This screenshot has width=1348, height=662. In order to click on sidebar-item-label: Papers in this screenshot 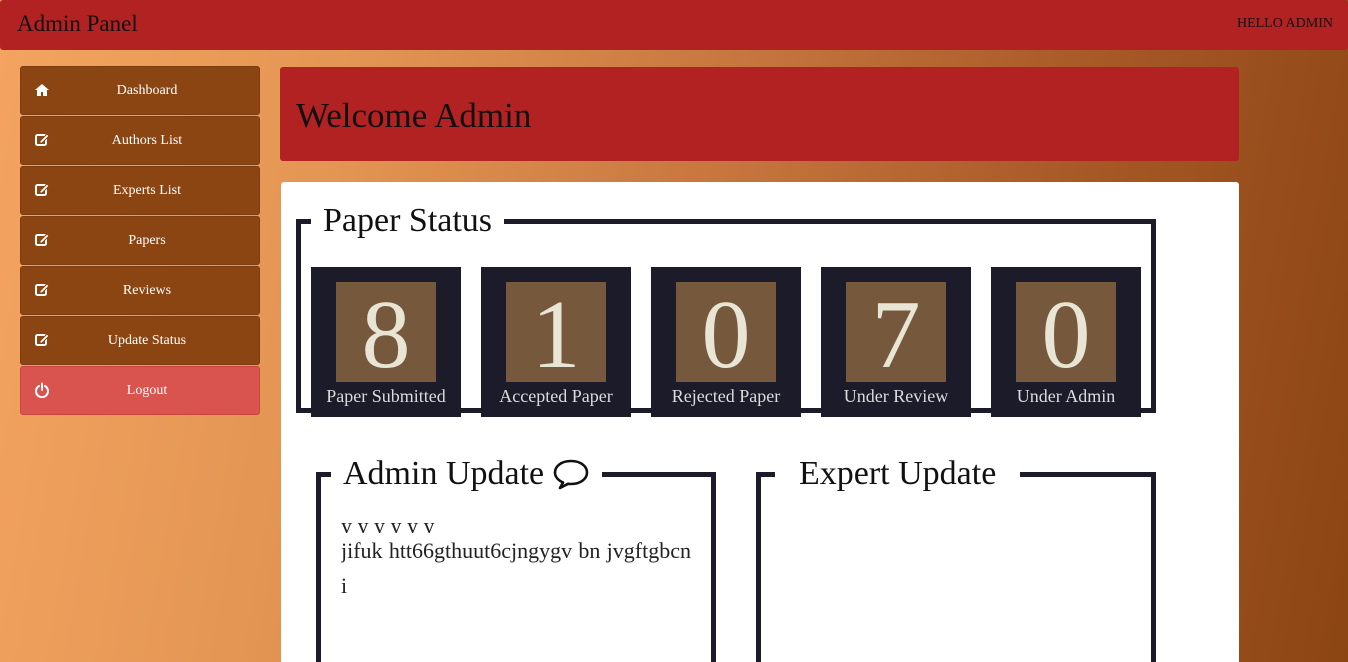, I will do `click(147, 240)`.